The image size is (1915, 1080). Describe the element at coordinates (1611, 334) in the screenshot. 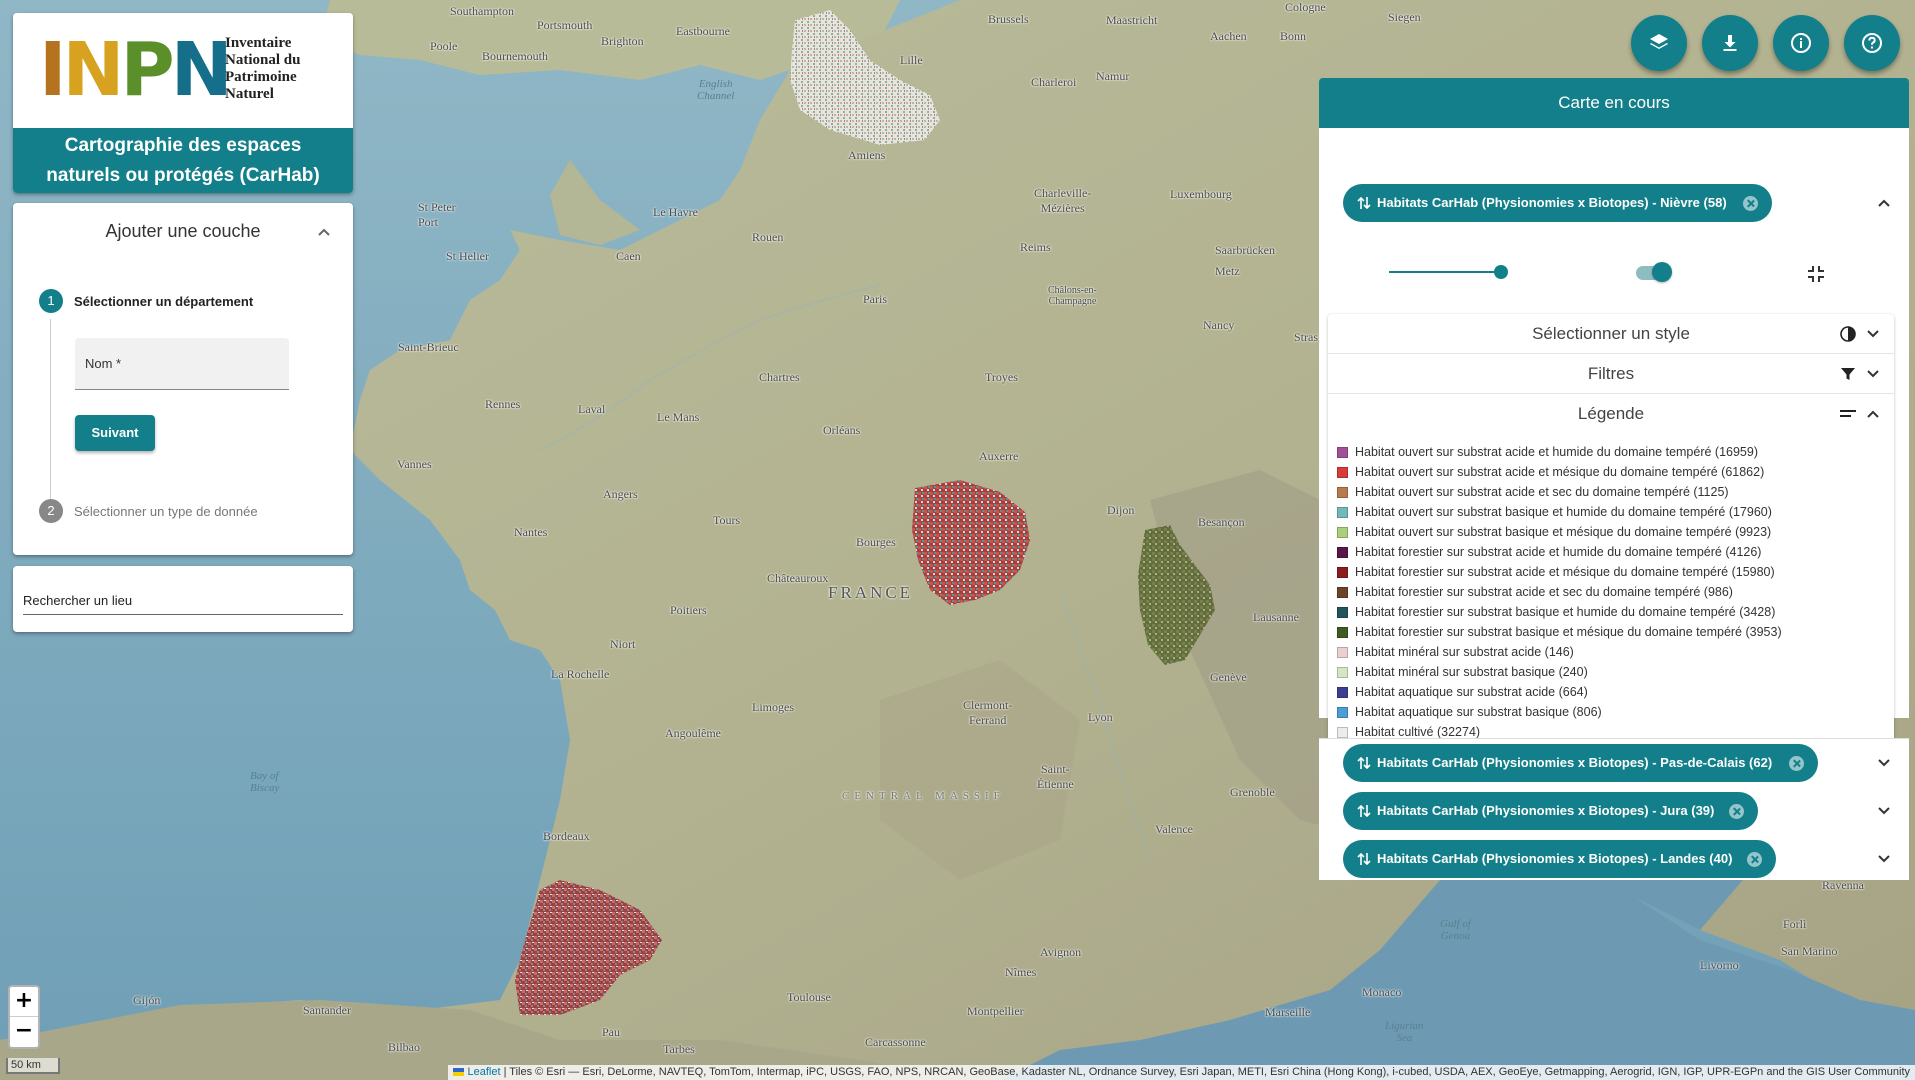

I see `style-selector-row: Sélectionner un style` at that location.